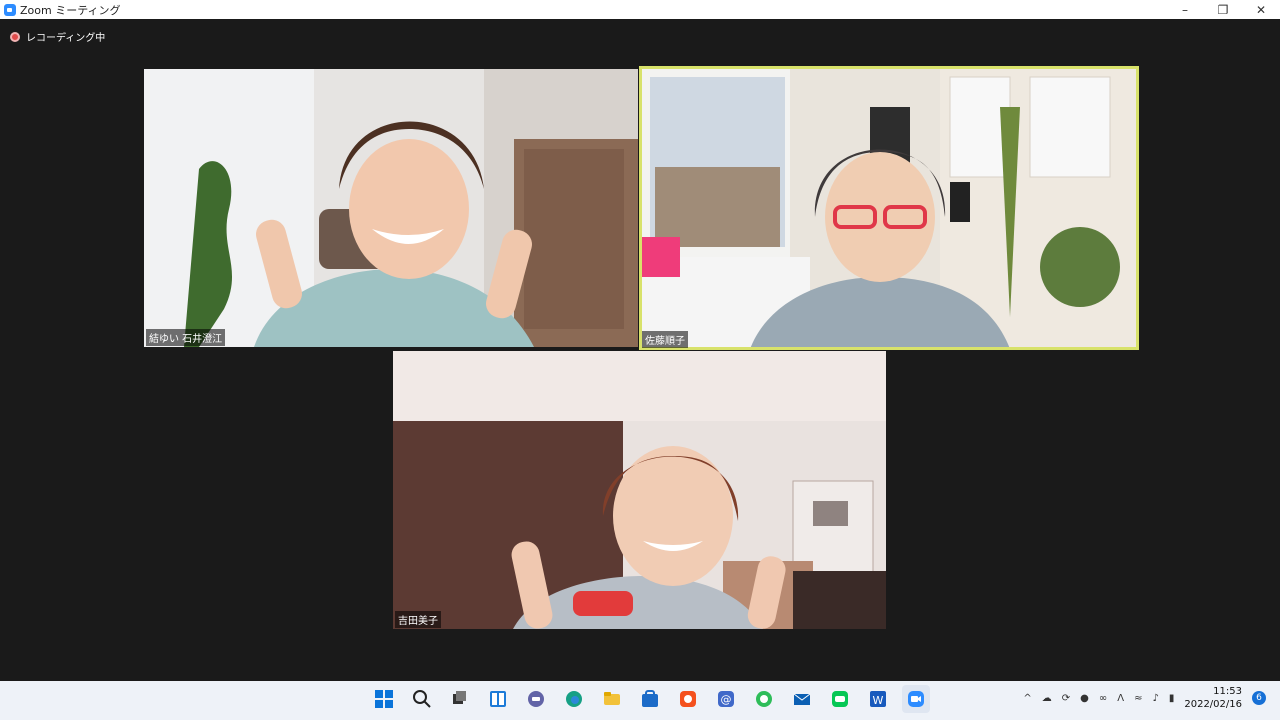 This screenshot has height=720, width=1280. What do you see at coordinates (1084, 698) in the screenshot?
I see `microphone-icon: ●` at bounding box center [1084, 698].